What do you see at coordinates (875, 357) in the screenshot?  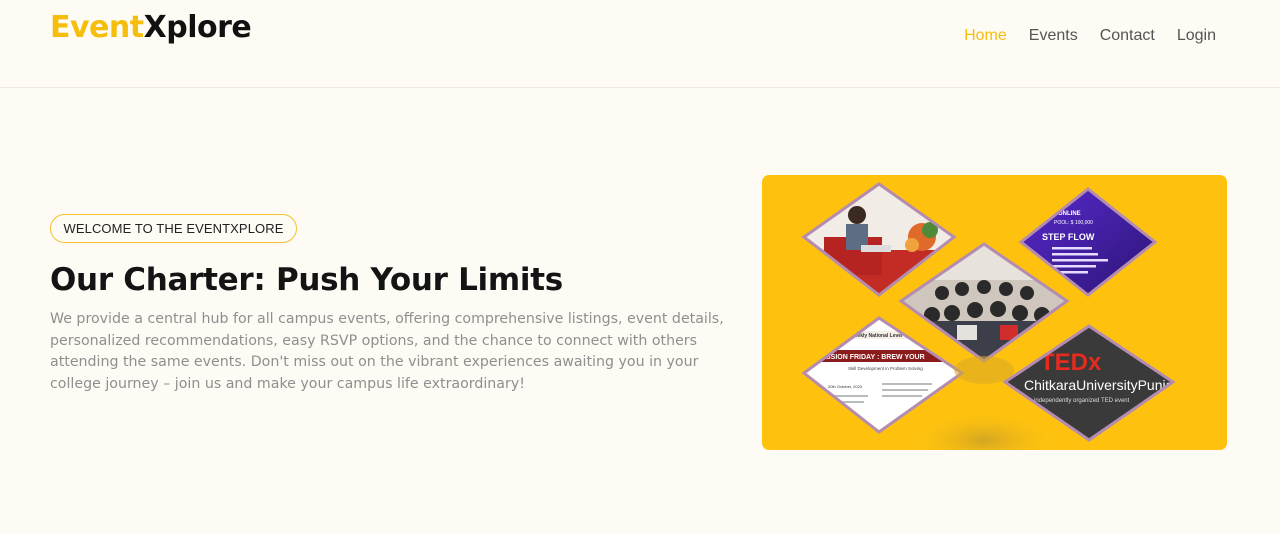 I see `poster-title: SSION FRIDAY : BREW YOUR` at bounding box center [875, 357].